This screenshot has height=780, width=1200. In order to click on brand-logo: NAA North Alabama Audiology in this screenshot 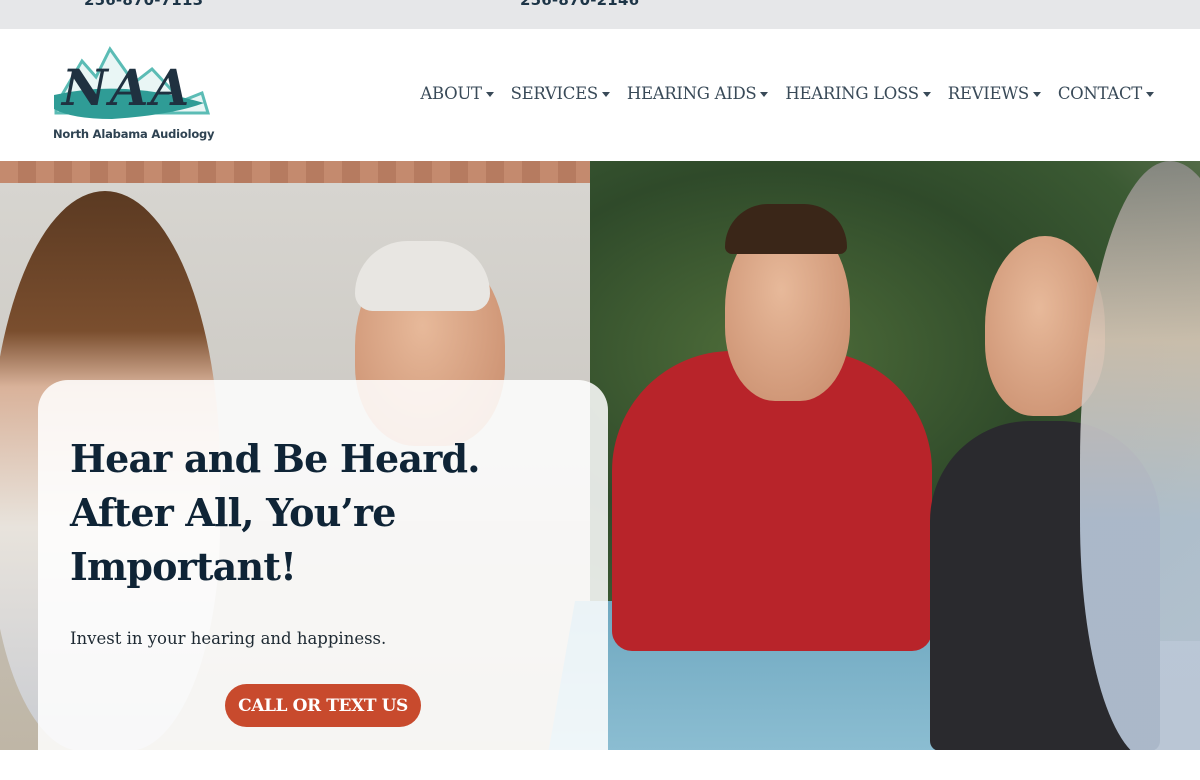, I will do `click(133, 95)`.